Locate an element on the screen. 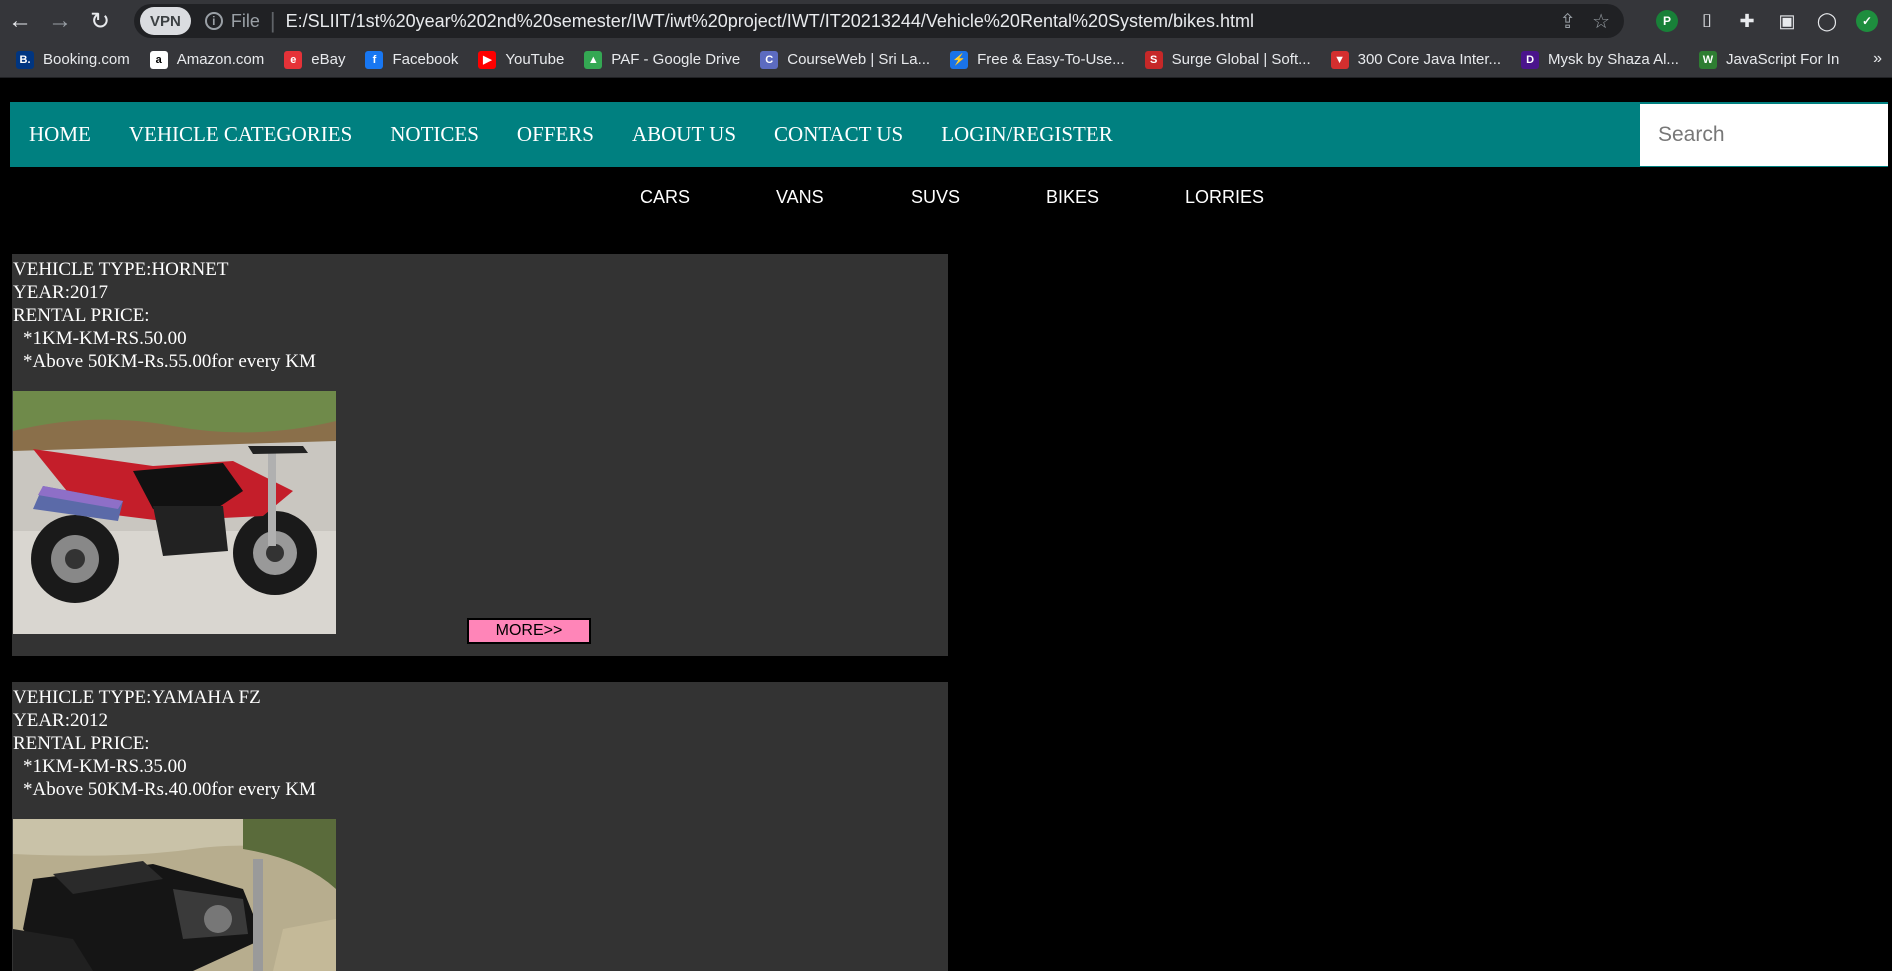 Image resolution: width=1892 pixels, height=971 pixels. bookmark-item: ▲ PAF - Google Drive is located at coordinates (662, 59).